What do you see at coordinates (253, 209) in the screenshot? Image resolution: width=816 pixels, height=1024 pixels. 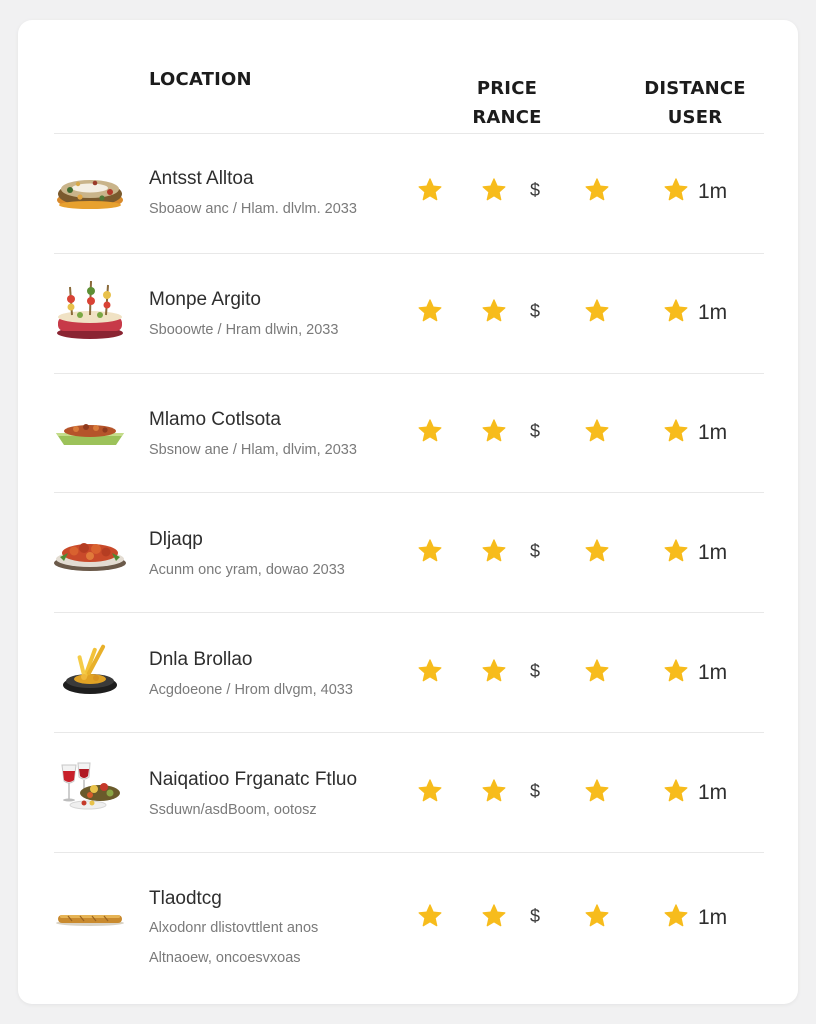 I see `location-details: Sboaow anc / Hlam. dlvlm. 2033` at bounding box center [253, 209].